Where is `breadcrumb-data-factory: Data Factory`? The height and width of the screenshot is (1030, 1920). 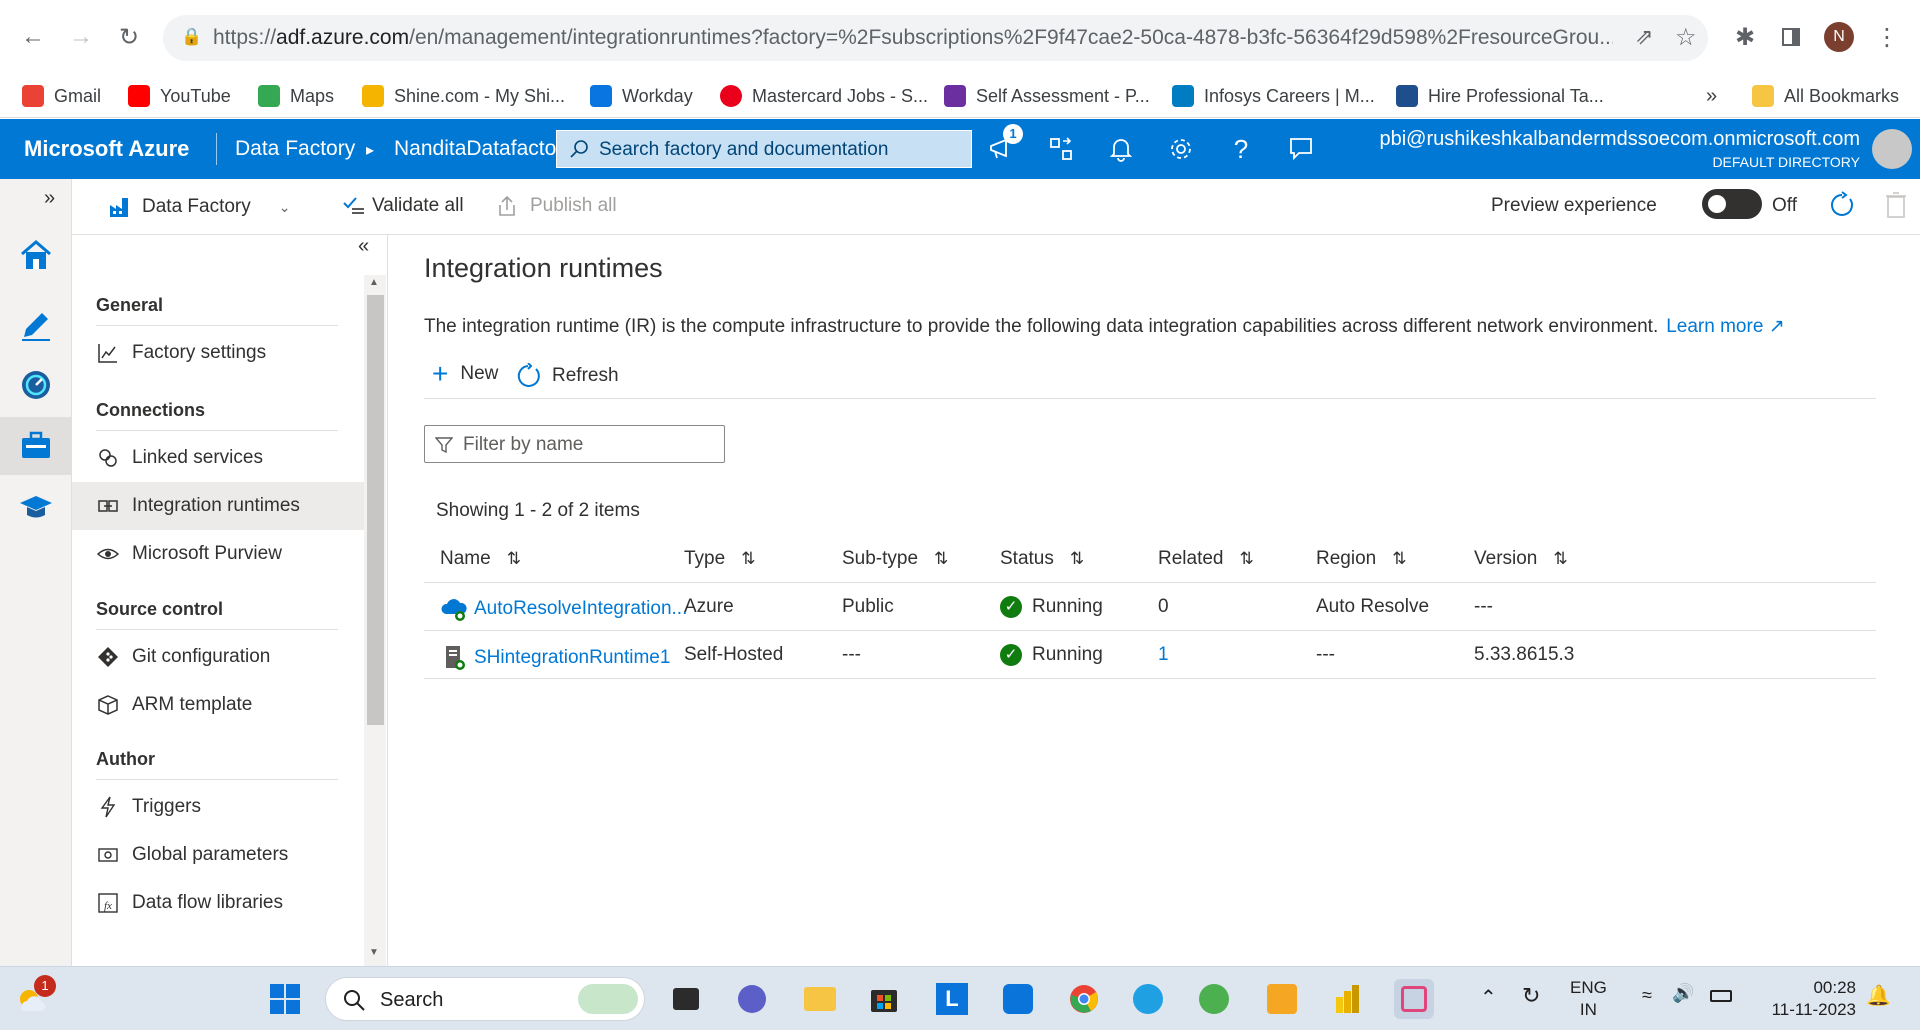
breadcrumb-data-factory: Data Factory is located at coordinates (295, 149).